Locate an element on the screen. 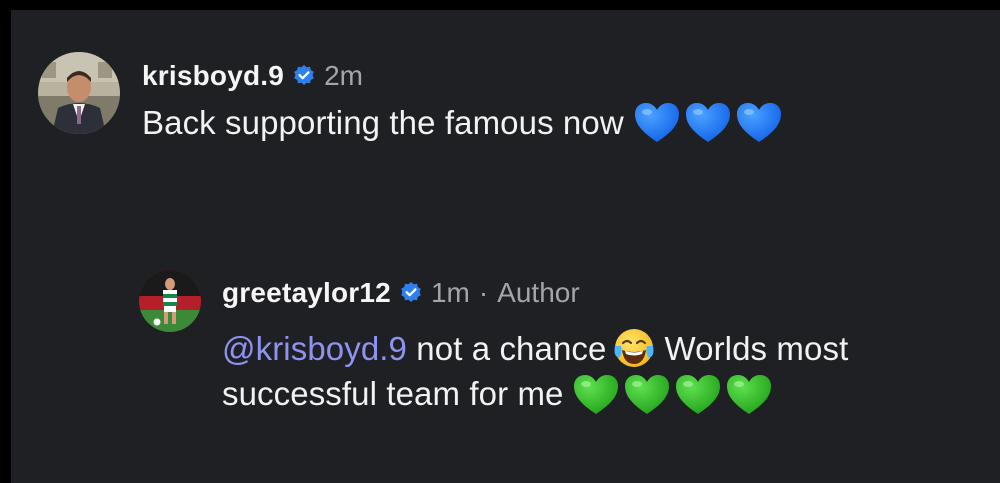 This screenshot has width=1000, height=483. comment-meta: greetaylor12 1m · Author is located at coordinates (401, 293).